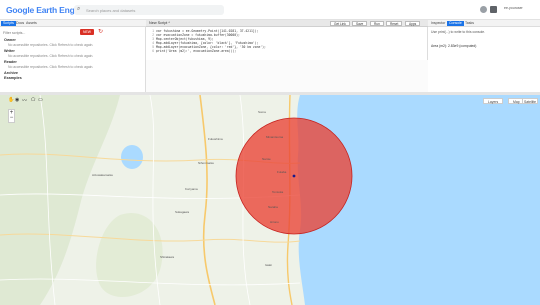 This screenshot has height=305, width=540. What do you see at coordinates (394, 23) in the screenshot?
I see `reset-button: Reset` at bounding box center [394, 23].